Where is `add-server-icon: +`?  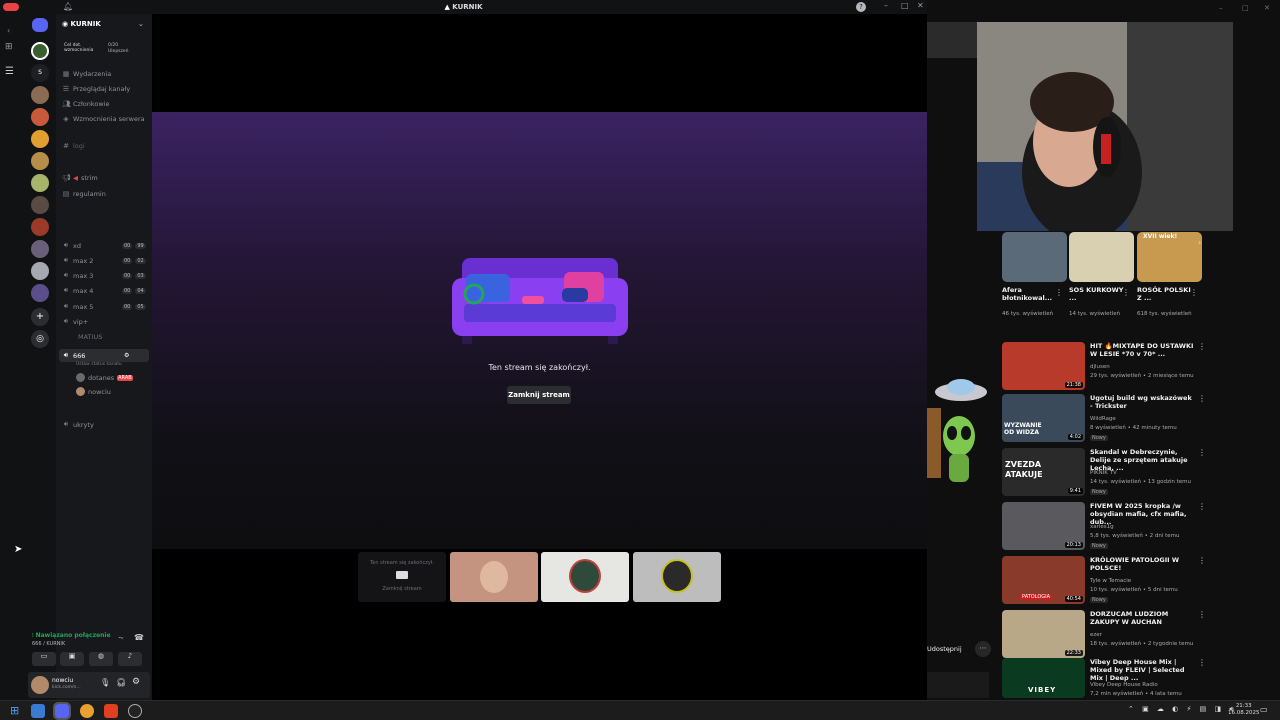 add-server-icon: + is located at coordinates (40, 317).